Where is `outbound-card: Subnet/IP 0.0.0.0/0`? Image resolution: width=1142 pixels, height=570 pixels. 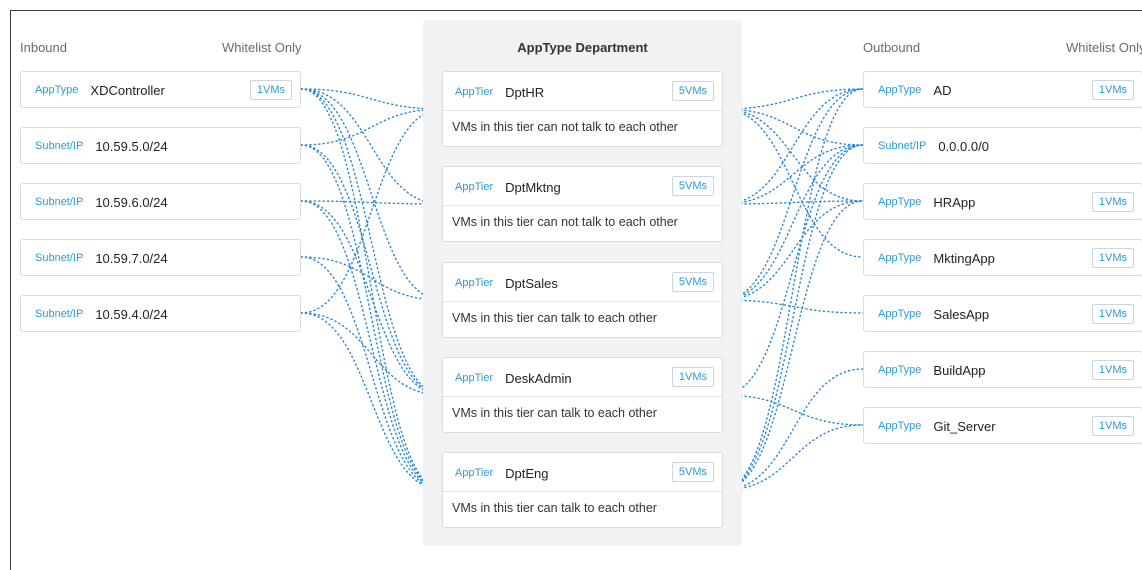
outbound-card: Subnet/IP 0.0.0.0/0 is located at coordinates (1002, 145).